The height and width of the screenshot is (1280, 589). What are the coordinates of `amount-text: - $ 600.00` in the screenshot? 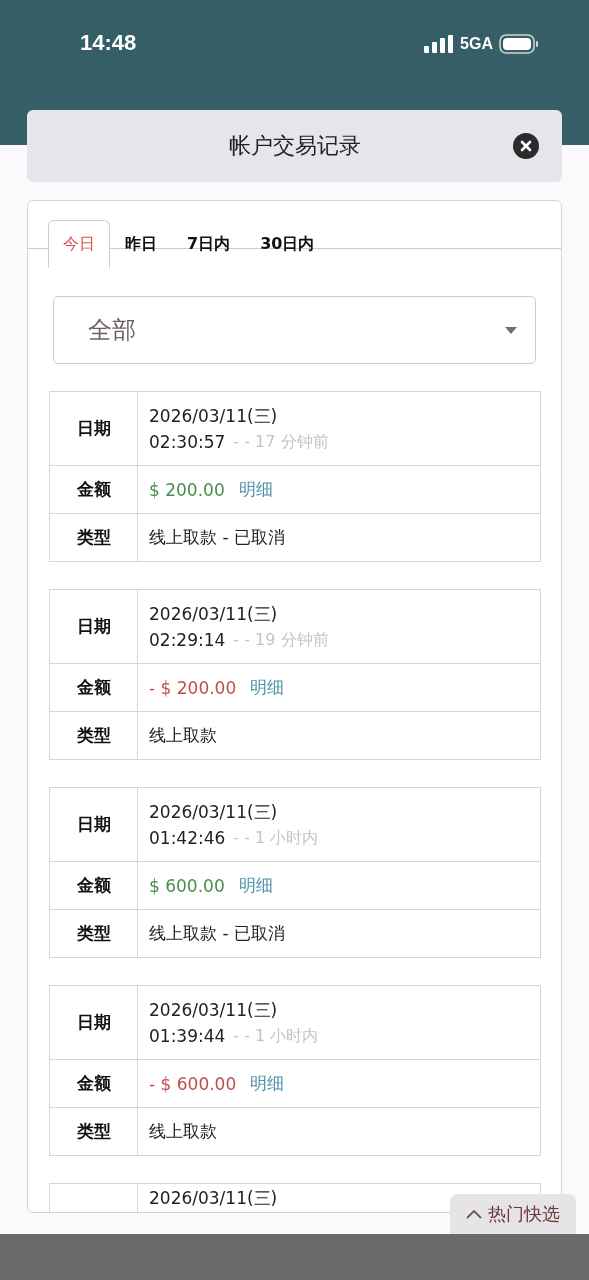 It's located at (193, 1083).